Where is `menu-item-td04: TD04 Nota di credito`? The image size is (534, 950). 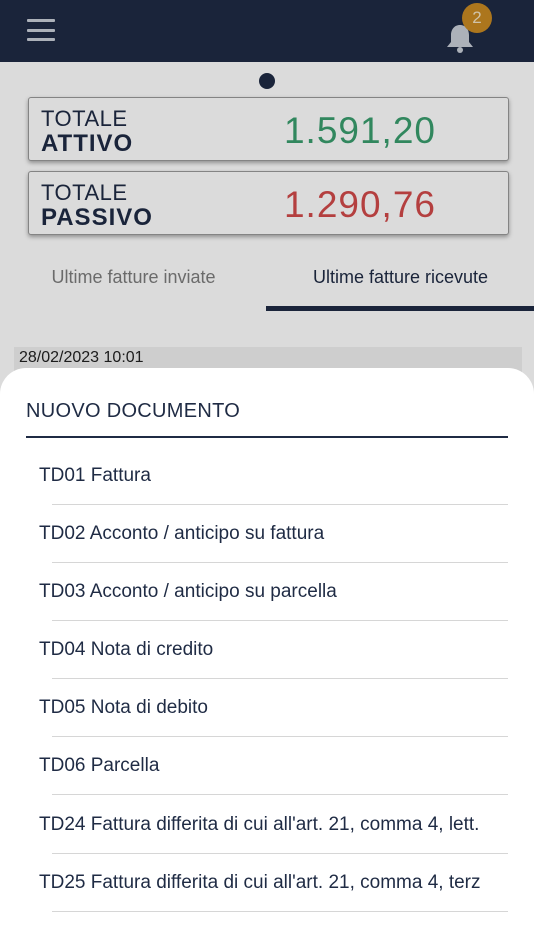 menu-item-td04: TD04 Nota di credito is located at coordinates (273, 650).